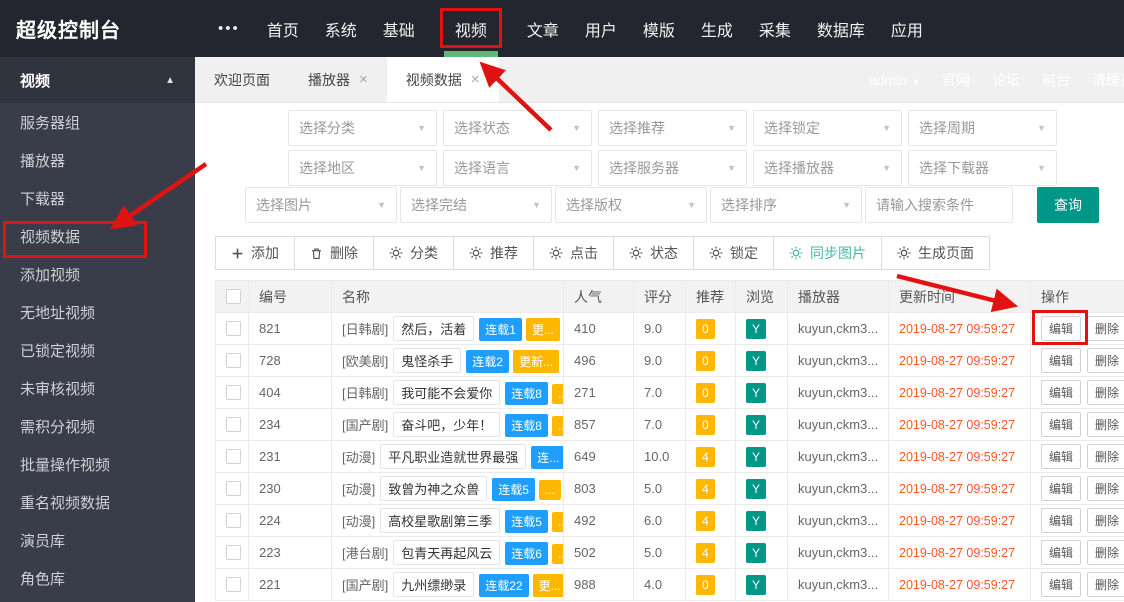 The height and width of the screenshot is (602, 1124). What do you see at coordinates (97, 578) in the screenshot?
I see `sidebar-item: 角色库` at bounding box center [97, 578].